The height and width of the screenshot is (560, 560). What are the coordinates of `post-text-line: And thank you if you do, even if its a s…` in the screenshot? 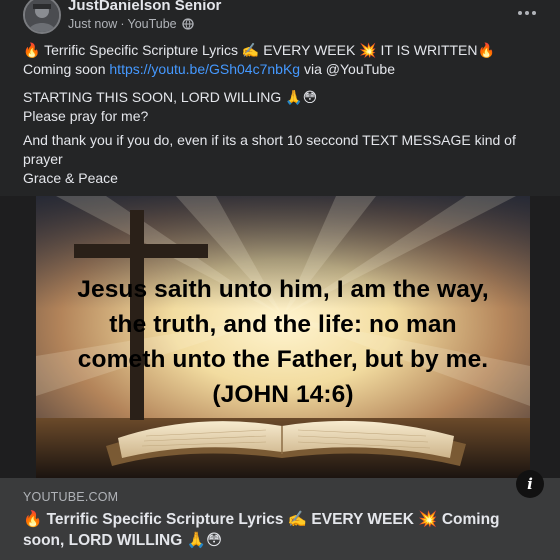 It's located at (269, 149).